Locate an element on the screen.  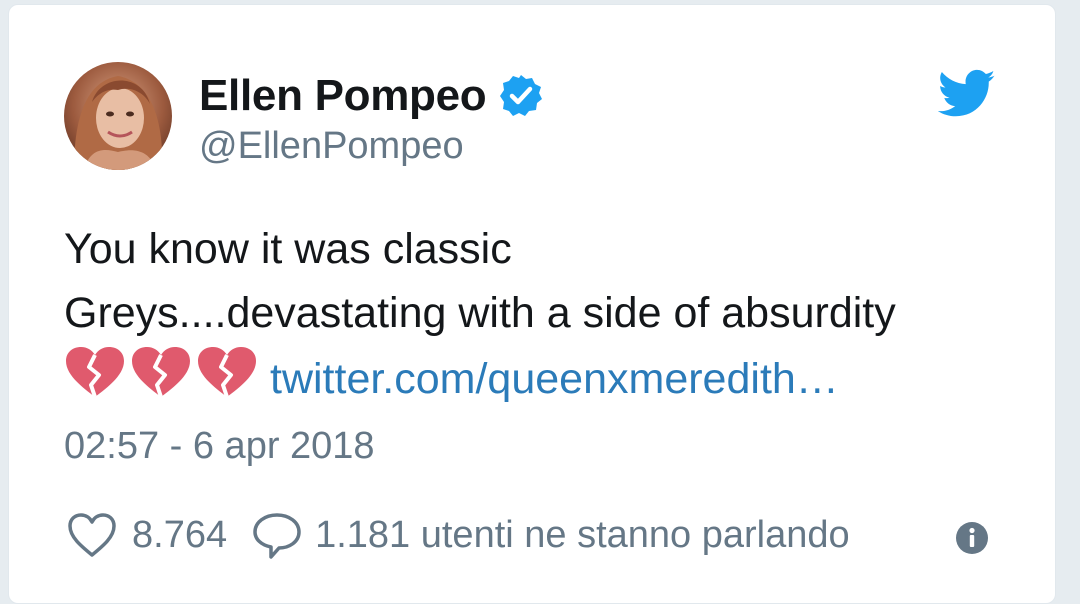
tweet-actions: 8.764 1.181 utenti ne stanno parlando is located at coordinates (457, 535).